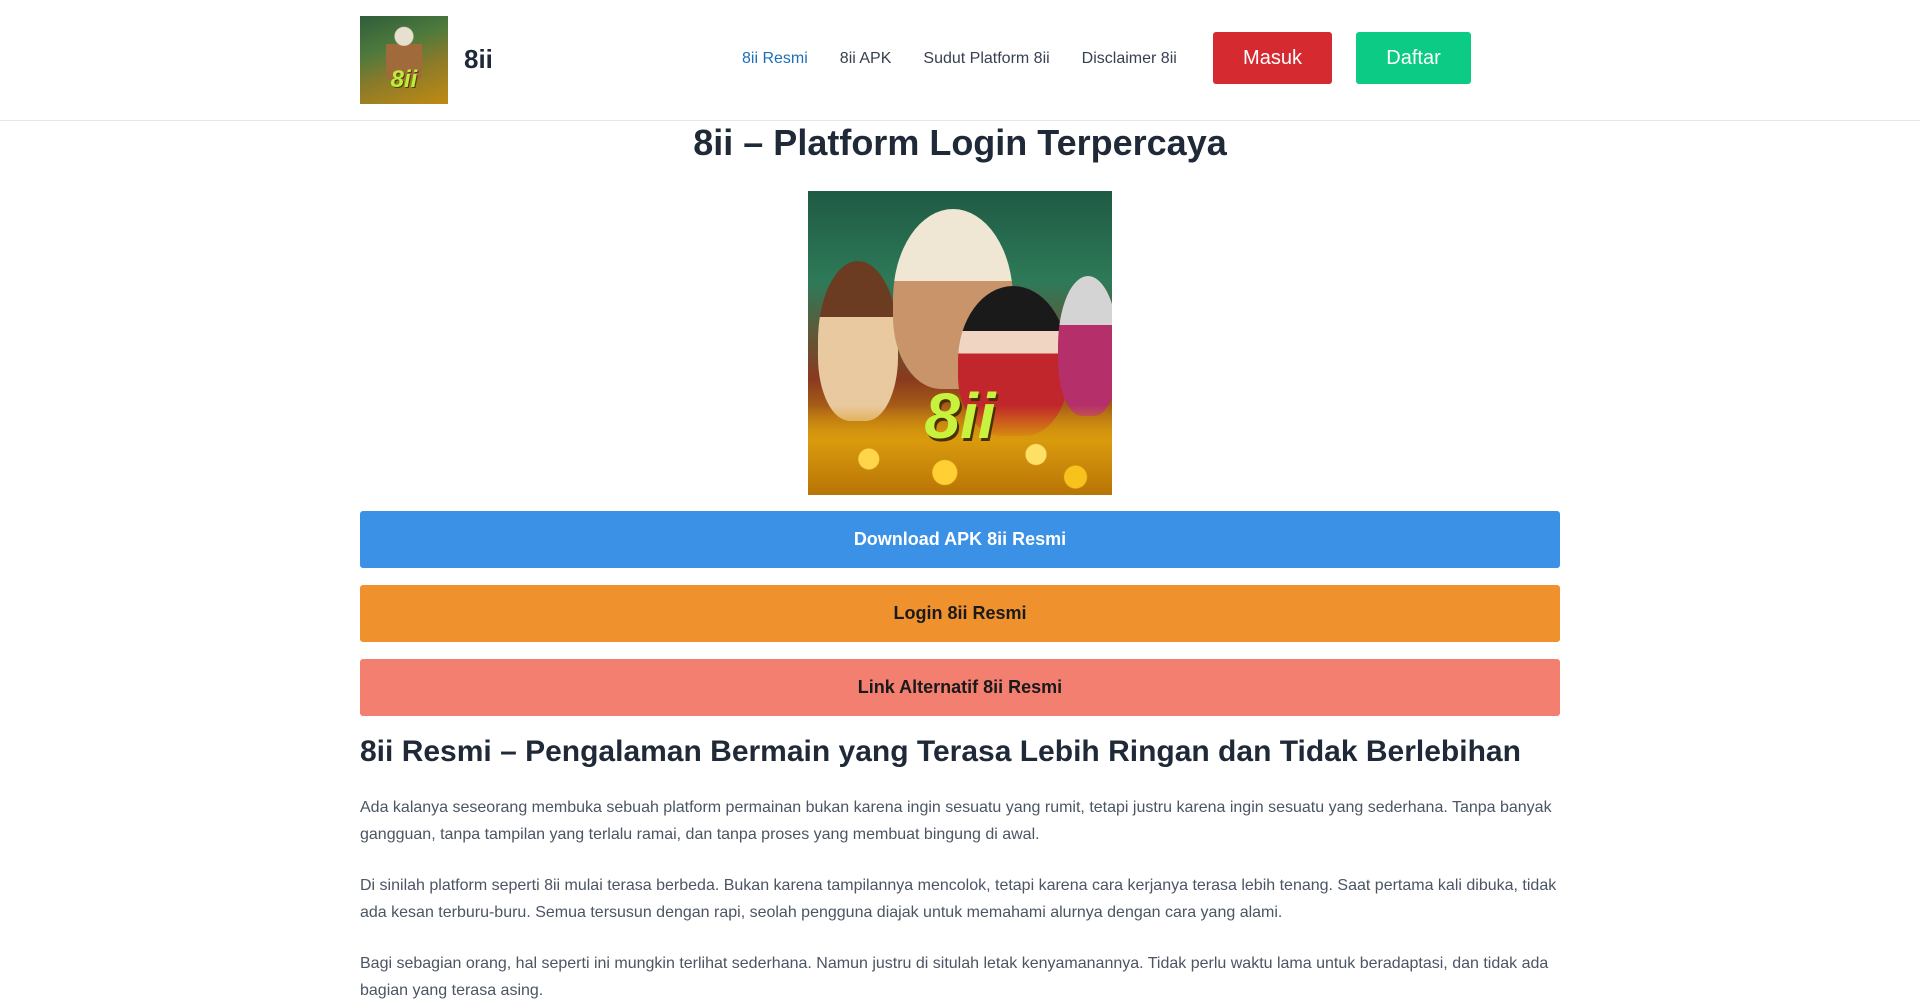 The image size is (1920, 1004). I want to click on hero-banner-image: 8ii, so click(960, 343).